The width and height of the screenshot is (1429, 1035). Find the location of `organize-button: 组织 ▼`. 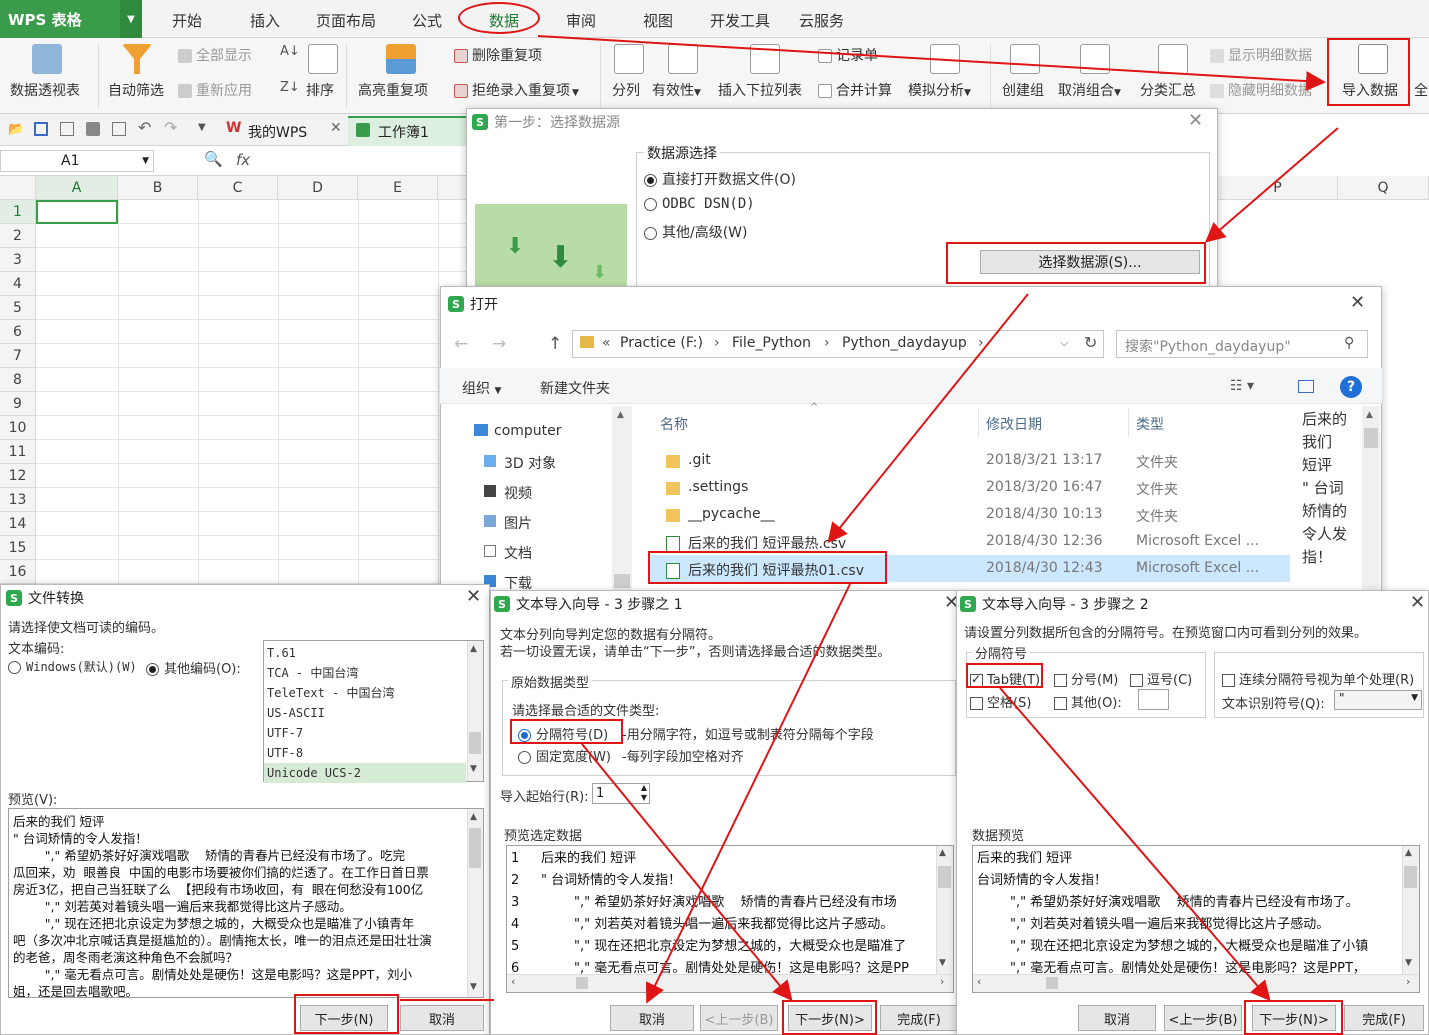

organize-button: 组织 ▼ is located at coordinates (481, 388).